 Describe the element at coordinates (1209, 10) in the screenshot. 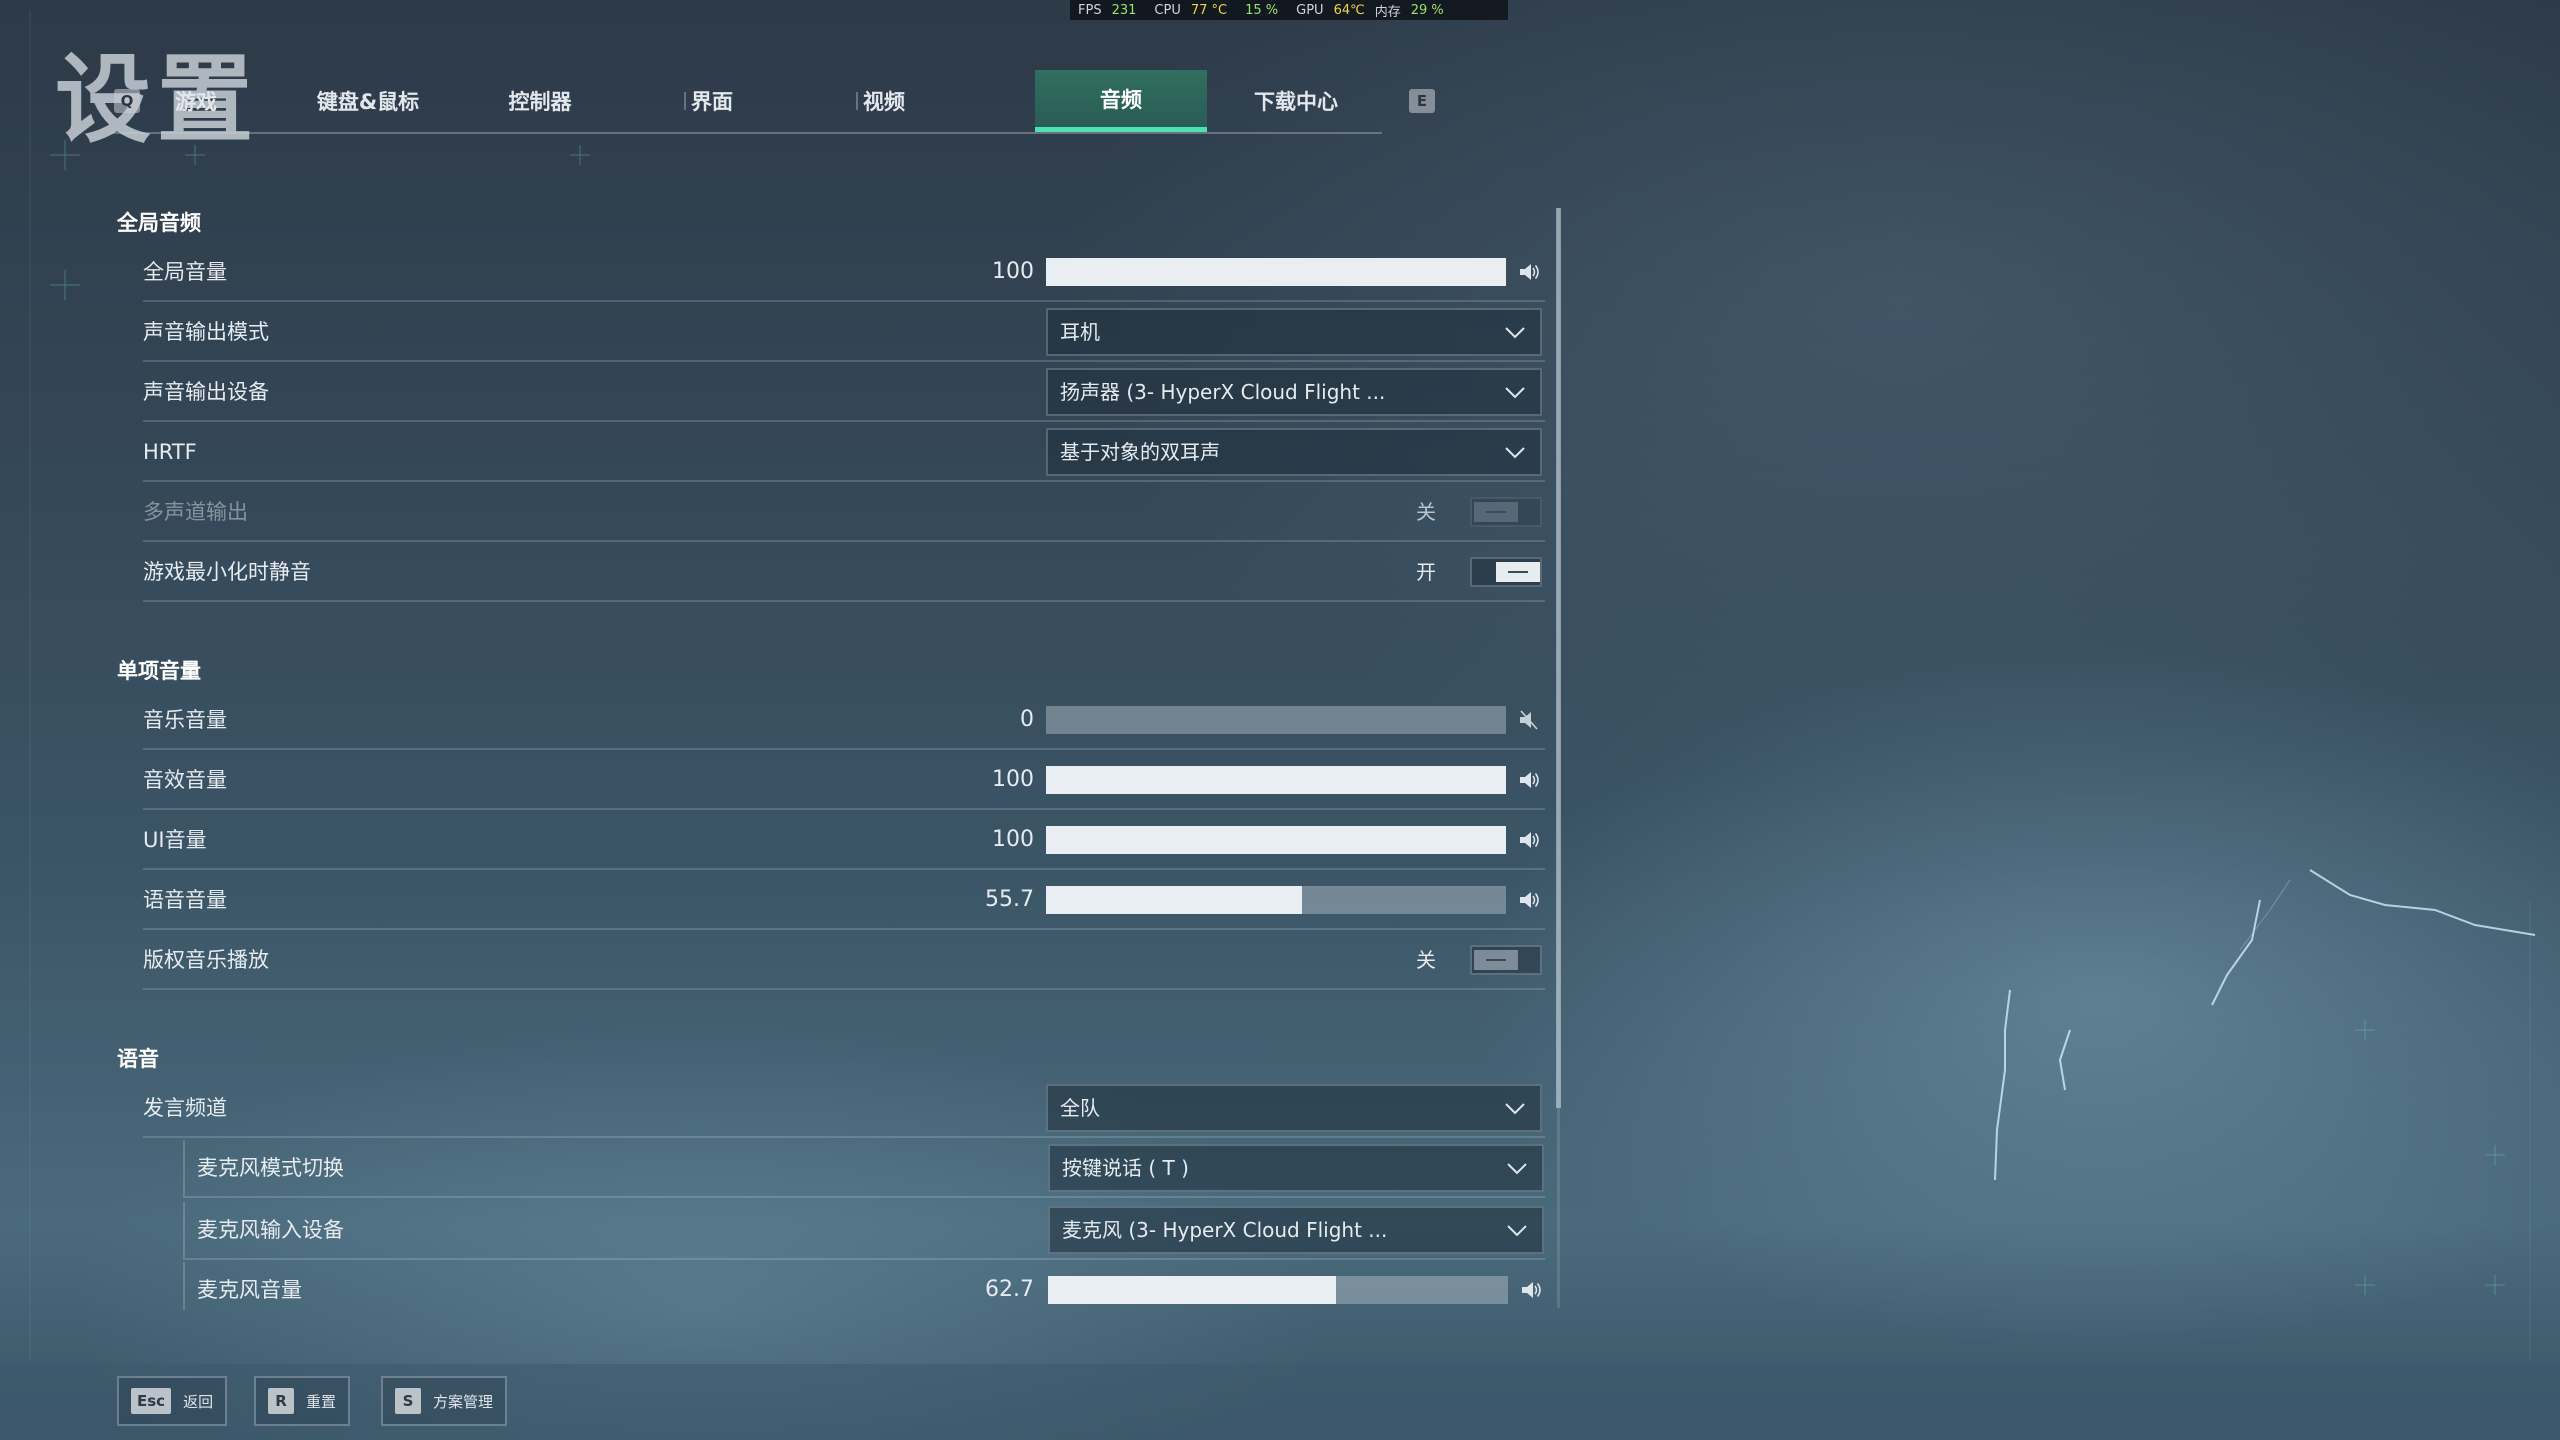

I see `cpu-temp: 77 °C` at that location.